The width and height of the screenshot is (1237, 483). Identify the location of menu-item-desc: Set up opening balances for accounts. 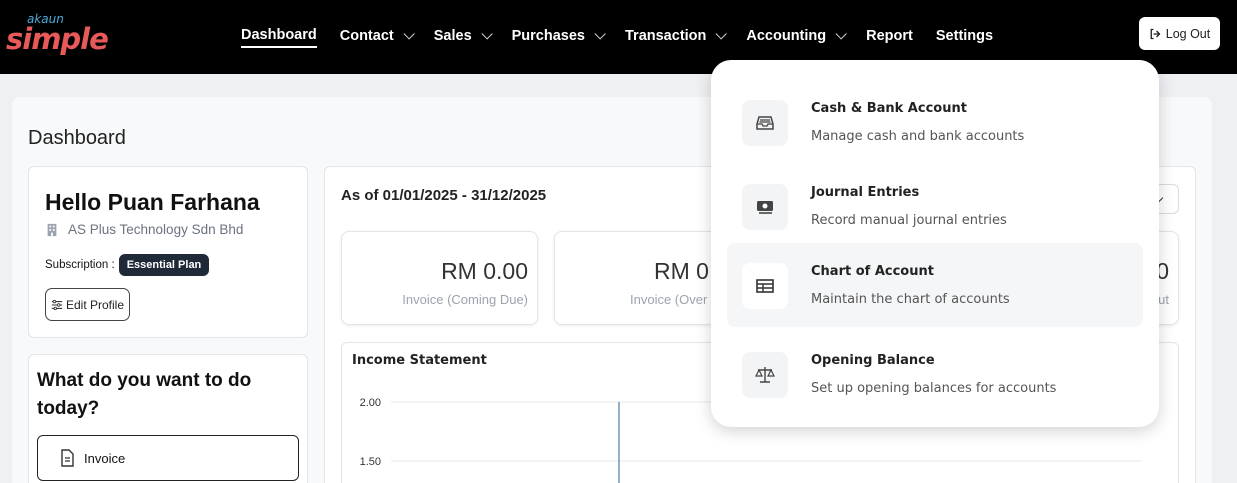
(934, 388).